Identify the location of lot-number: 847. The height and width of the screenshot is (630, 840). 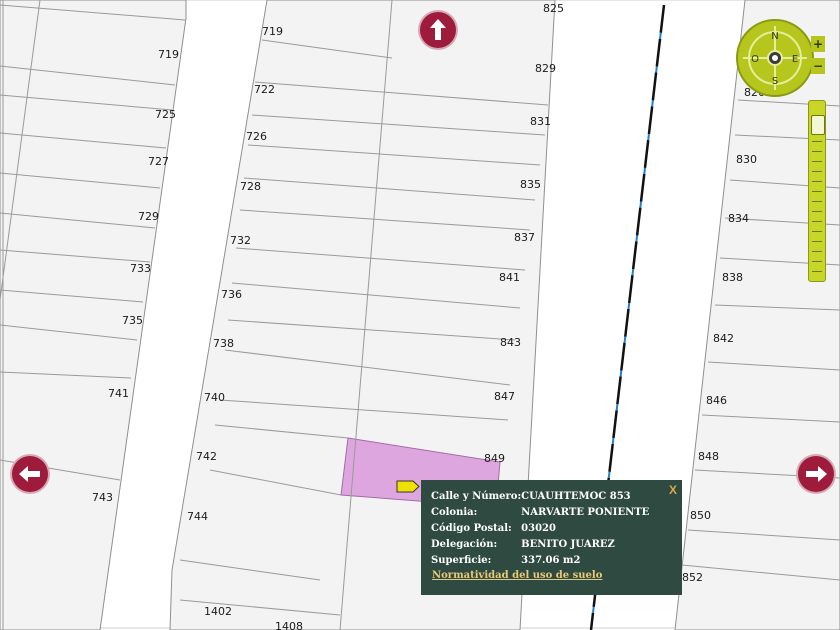
(504, 396).